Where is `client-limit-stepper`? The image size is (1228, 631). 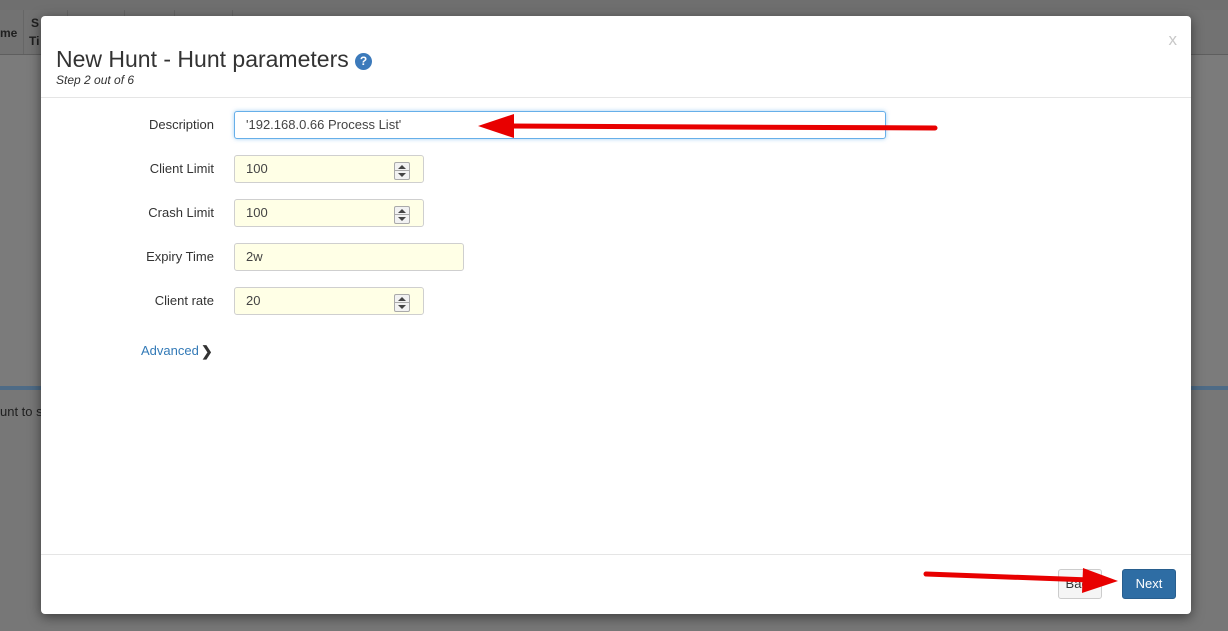 client-limit-stepper is located at coordinates (402, 171).